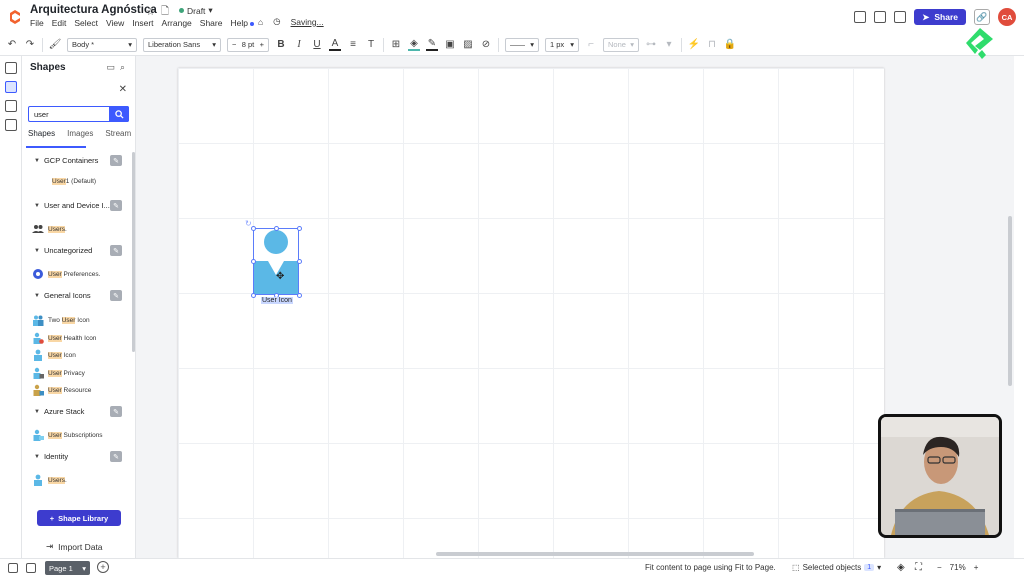 The image size is (1024, 576). I want to click on avatar: CA, so click(1007, 17).